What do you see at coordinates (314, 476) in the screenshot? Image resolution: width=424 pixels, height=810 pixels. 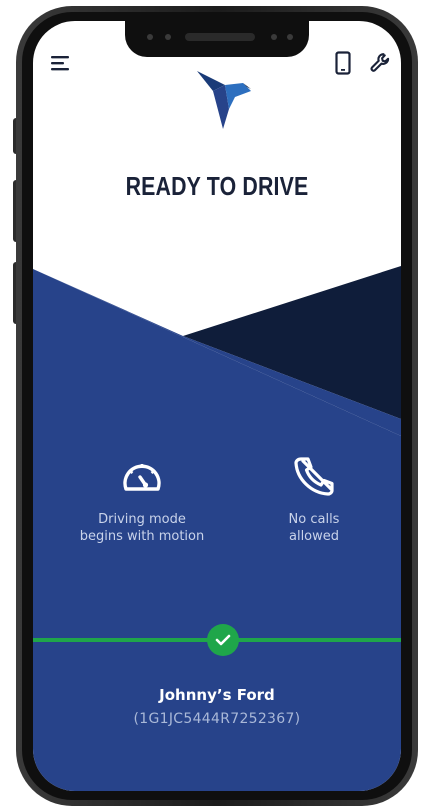 I see `phone-blocked-icon` at bounding box center [314, 476].